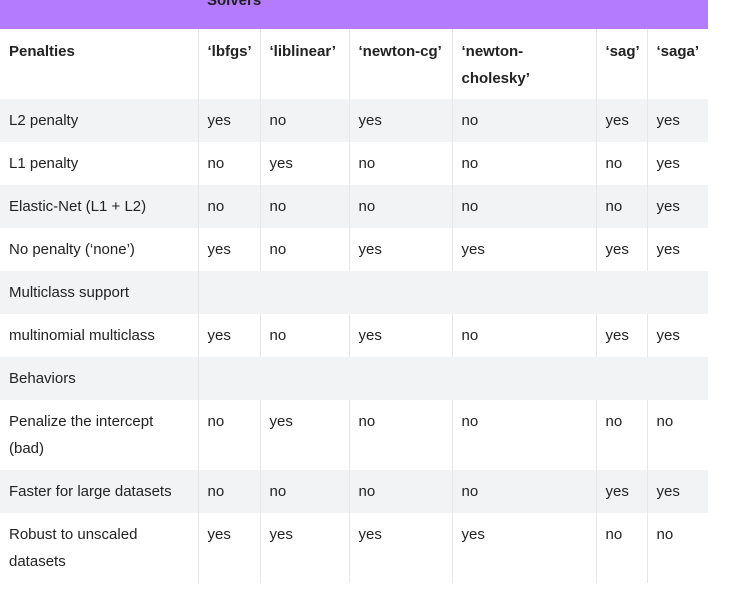  Describe the element at coordinates (99, 64) in the screenshot. I see `penalties-column-header: Penalties` at that location.